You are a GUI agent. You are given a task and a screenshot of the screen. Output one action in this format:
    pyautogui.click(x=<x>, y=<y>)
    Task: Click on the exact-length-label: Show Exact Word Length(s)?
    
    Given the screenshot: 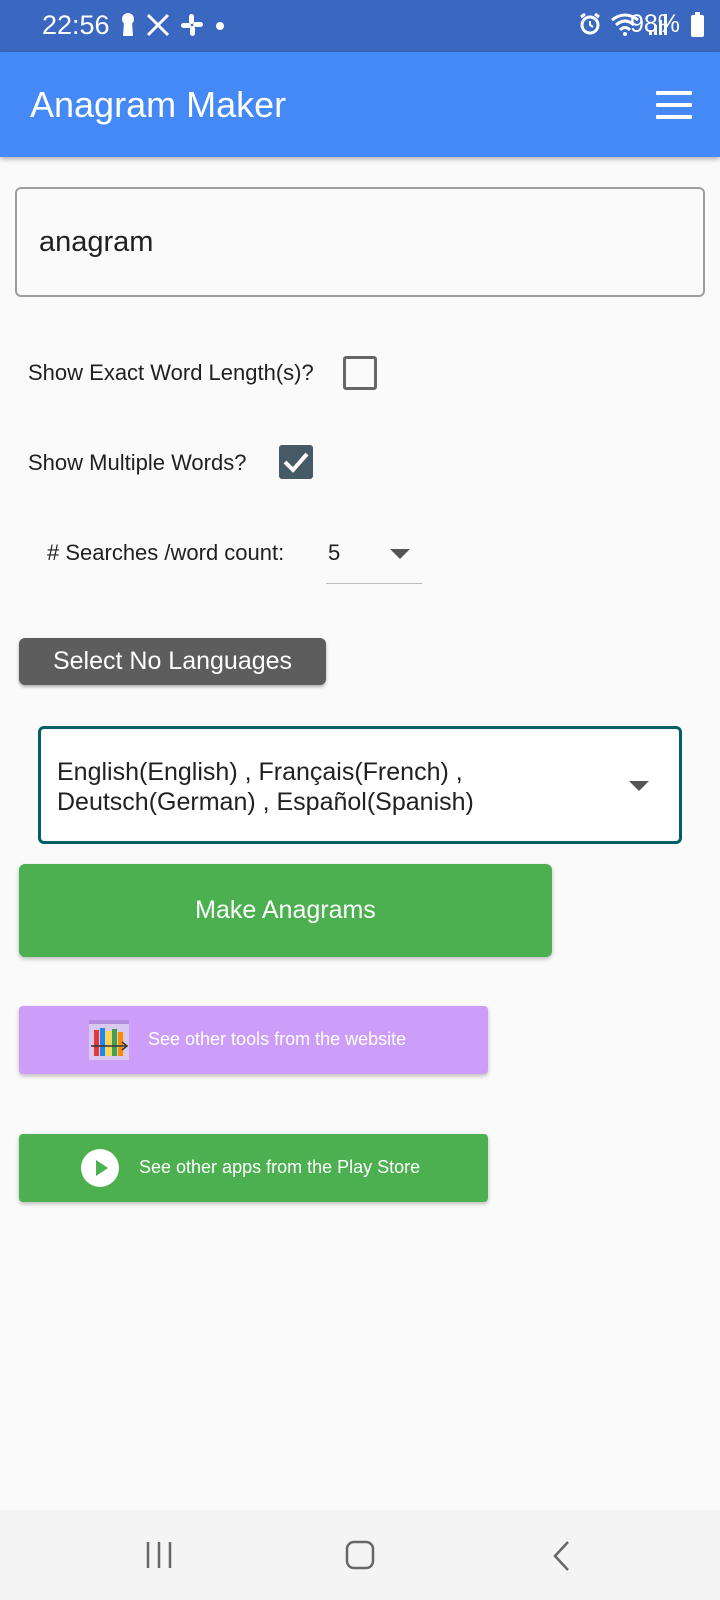 What is the action you would take?
    pyautogui.click(x=171, y=372)
    